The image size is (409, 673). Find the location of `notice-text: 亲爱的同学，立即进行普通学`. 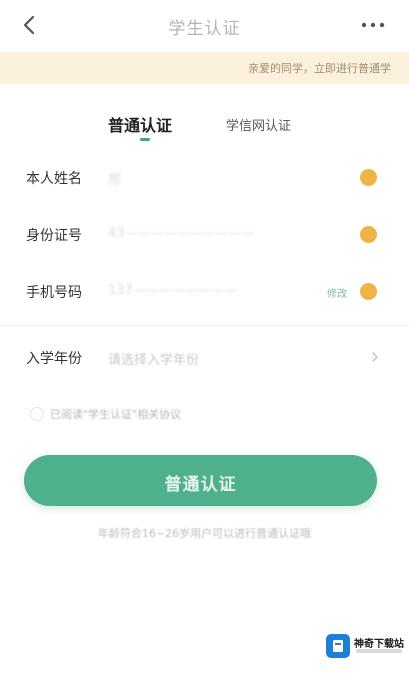

notice-text: 亲爱的同学，立即进行普通学 is located at coordinates (319, 68).